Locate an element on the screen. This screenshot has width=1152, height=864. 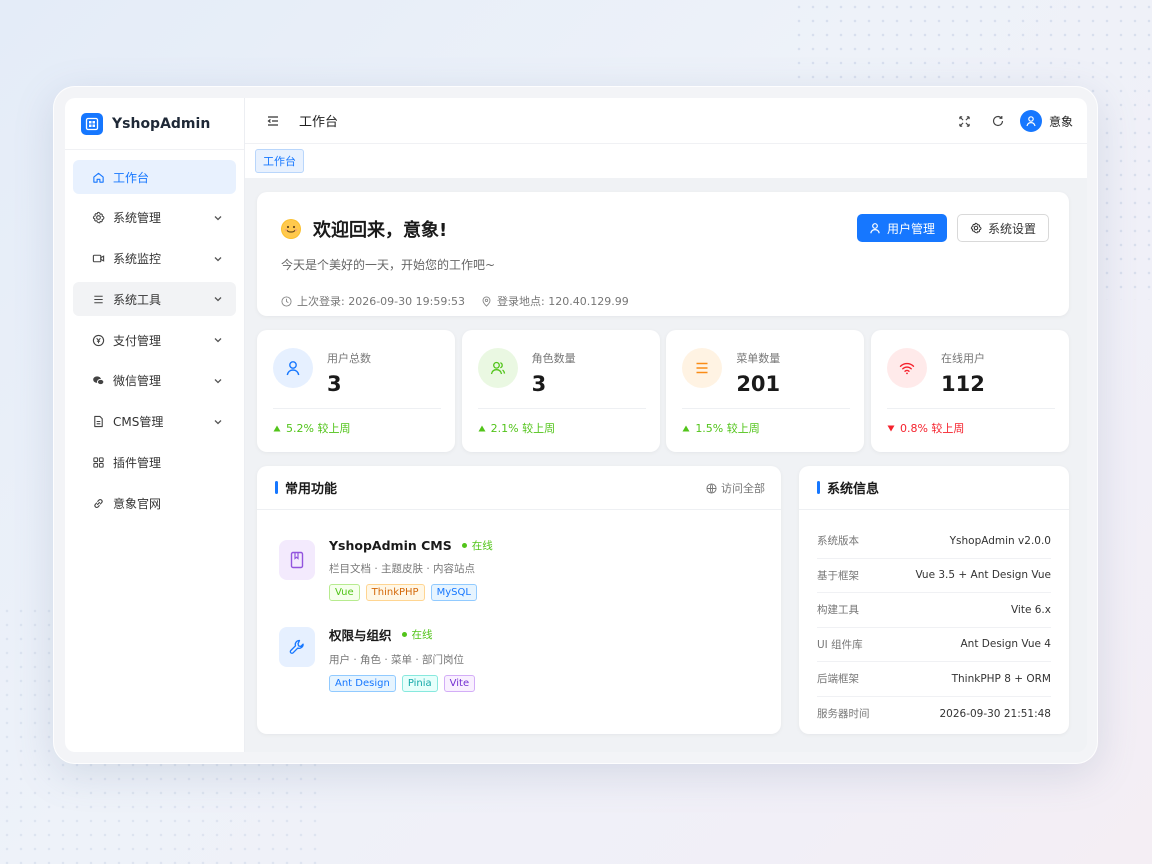
last-login: 上次登录: 2026-09-30 19:59:53 is located at coordinates (381, 301).